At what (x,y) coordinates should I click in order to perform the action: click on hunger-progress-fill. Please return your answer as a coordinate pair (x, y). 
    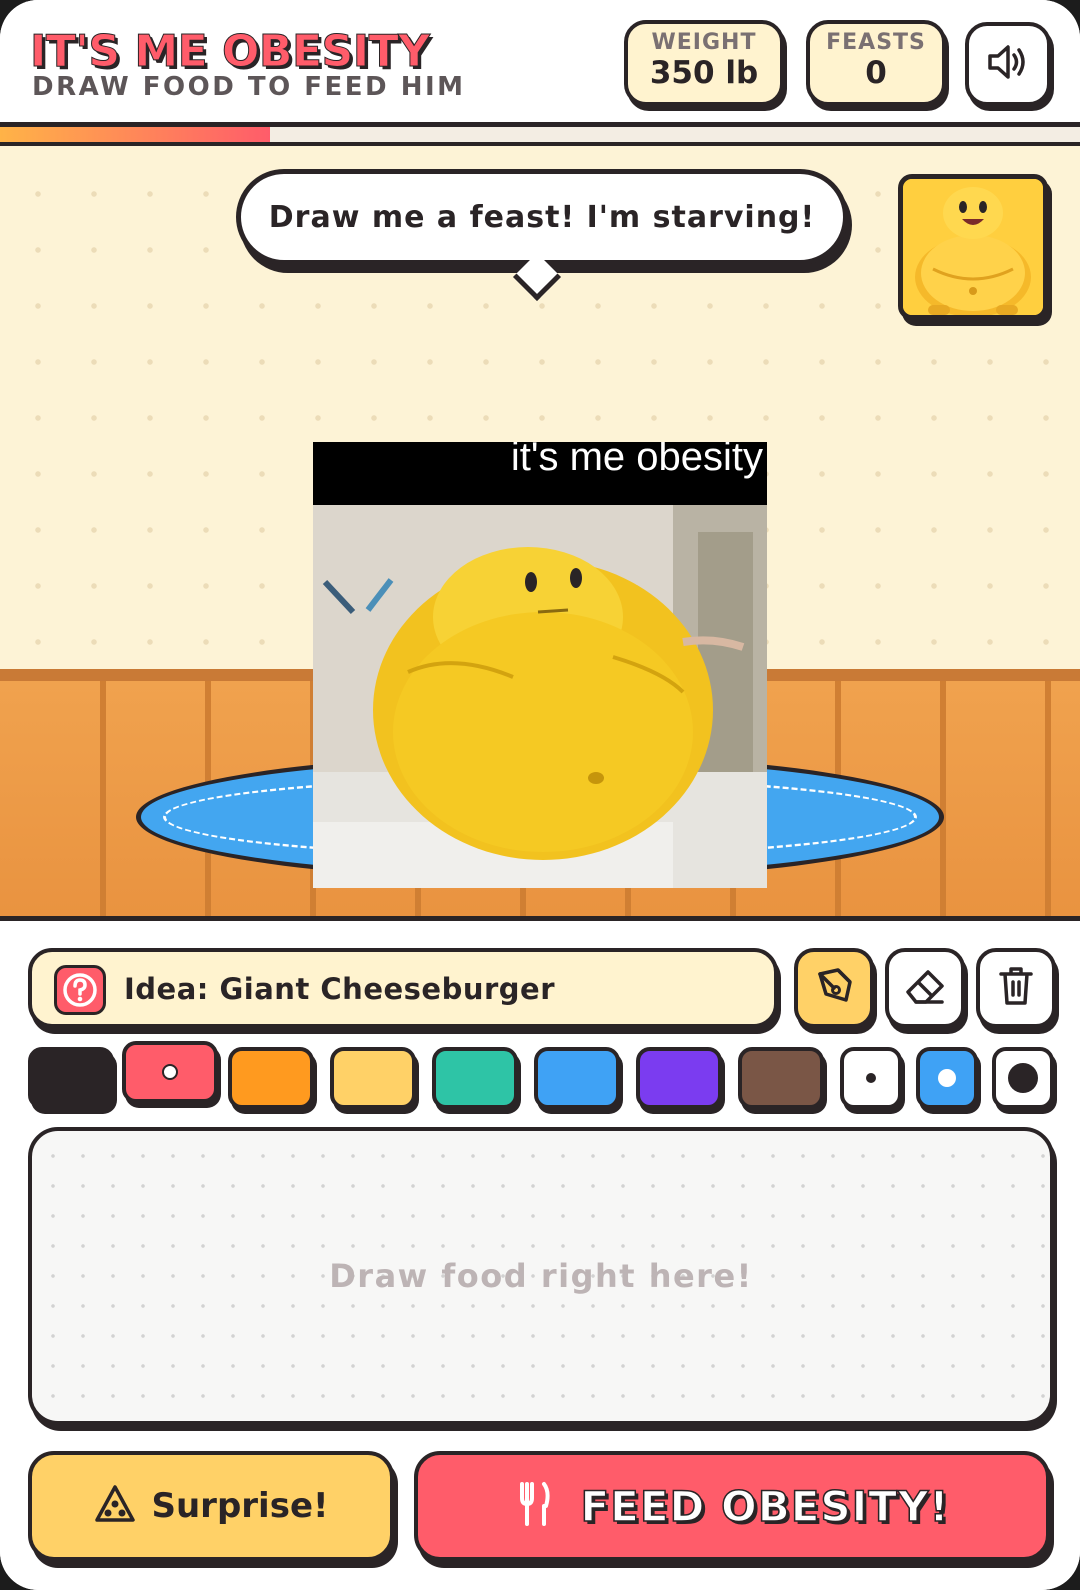
    Looking at the image, I should click on (135, 134).